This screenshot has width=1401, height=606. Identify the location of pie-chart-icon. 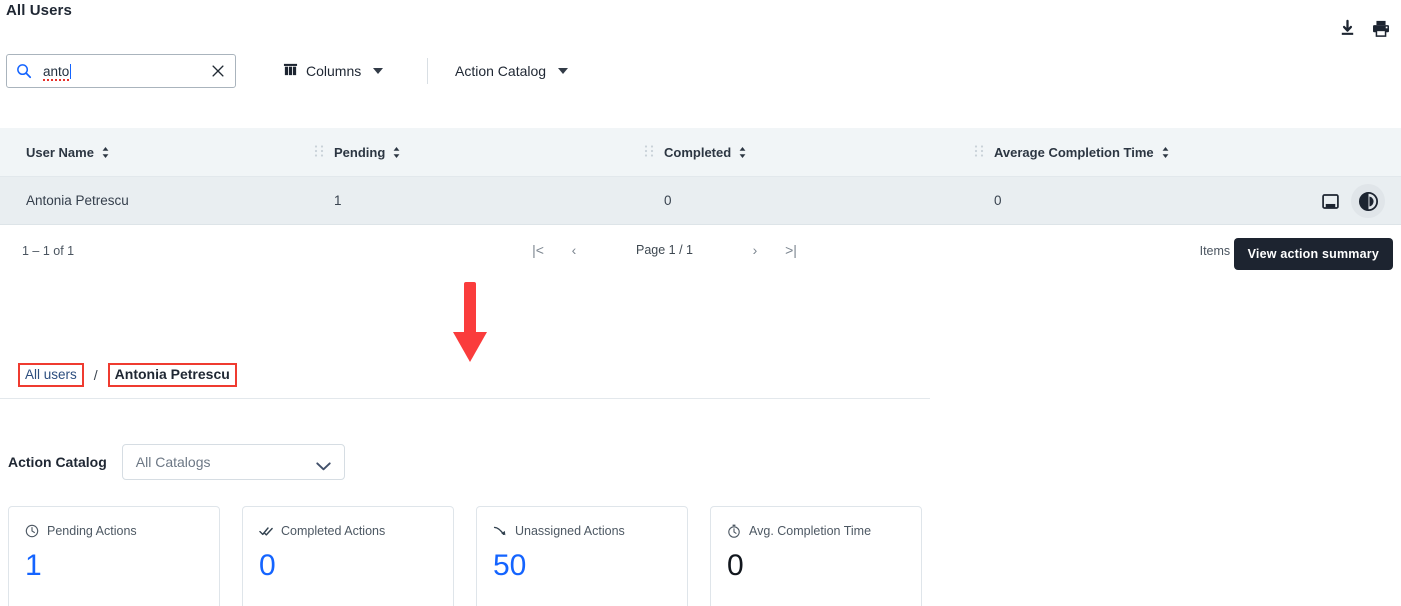
(1368, 201).